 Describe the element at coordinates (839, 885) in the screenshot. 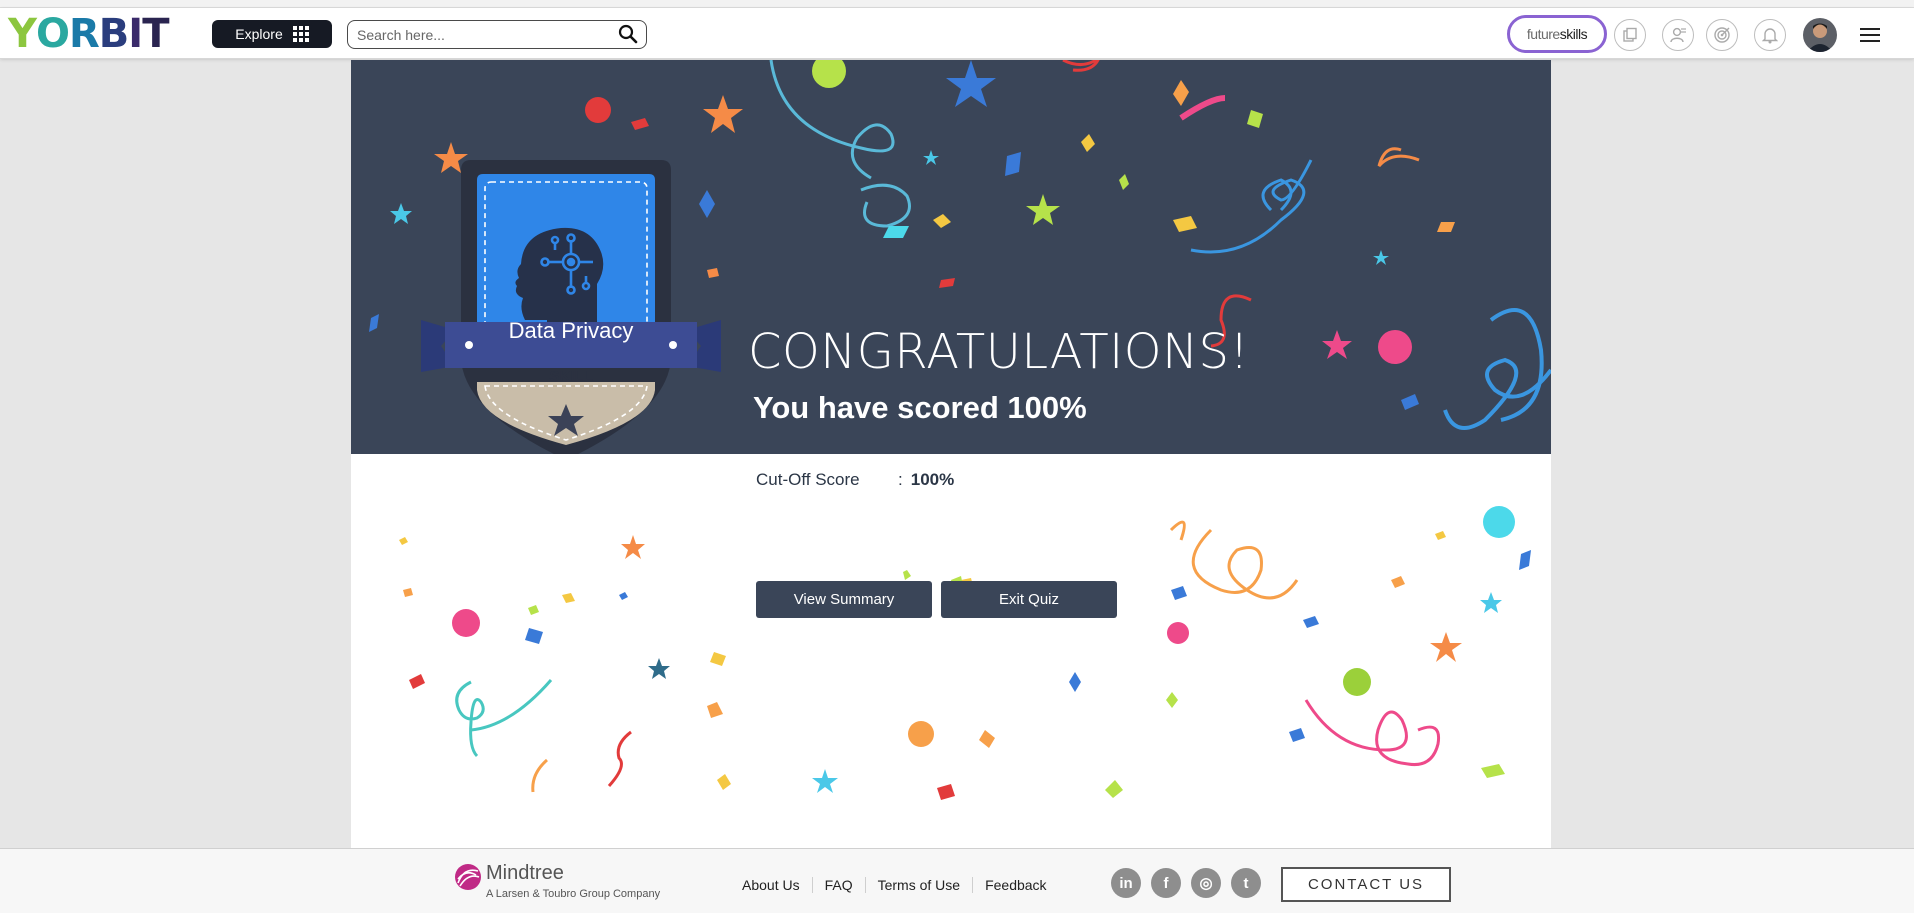

I see `faq-link: FAQ` at that location.